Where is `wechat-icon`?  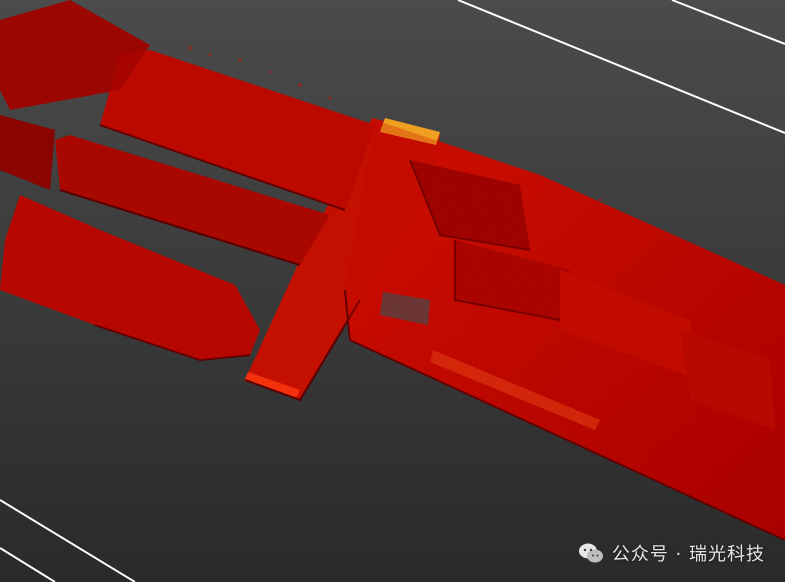 wechat-icon is located at coordinates (590, 553).